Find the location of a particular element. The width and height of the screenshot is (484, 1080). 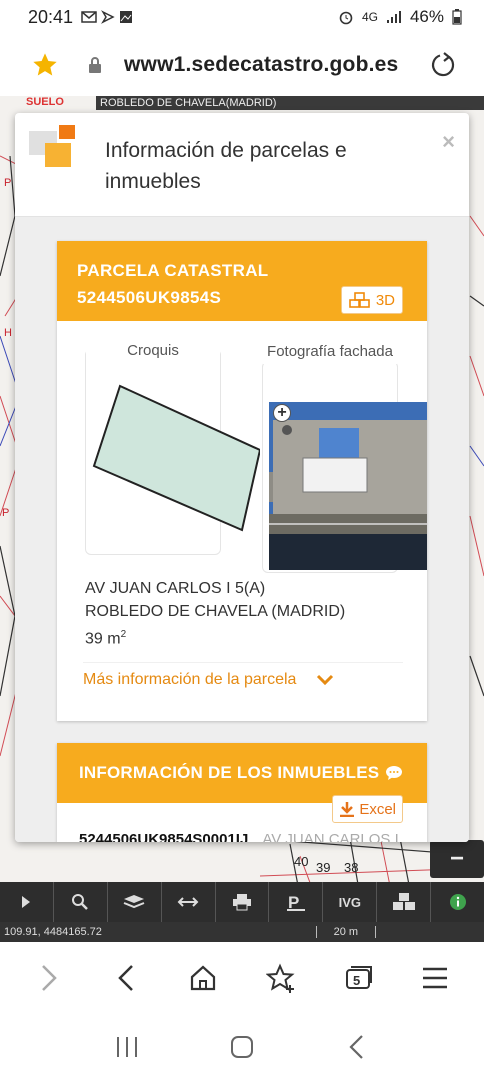

mail-icon is located at coordinates (89, 17).